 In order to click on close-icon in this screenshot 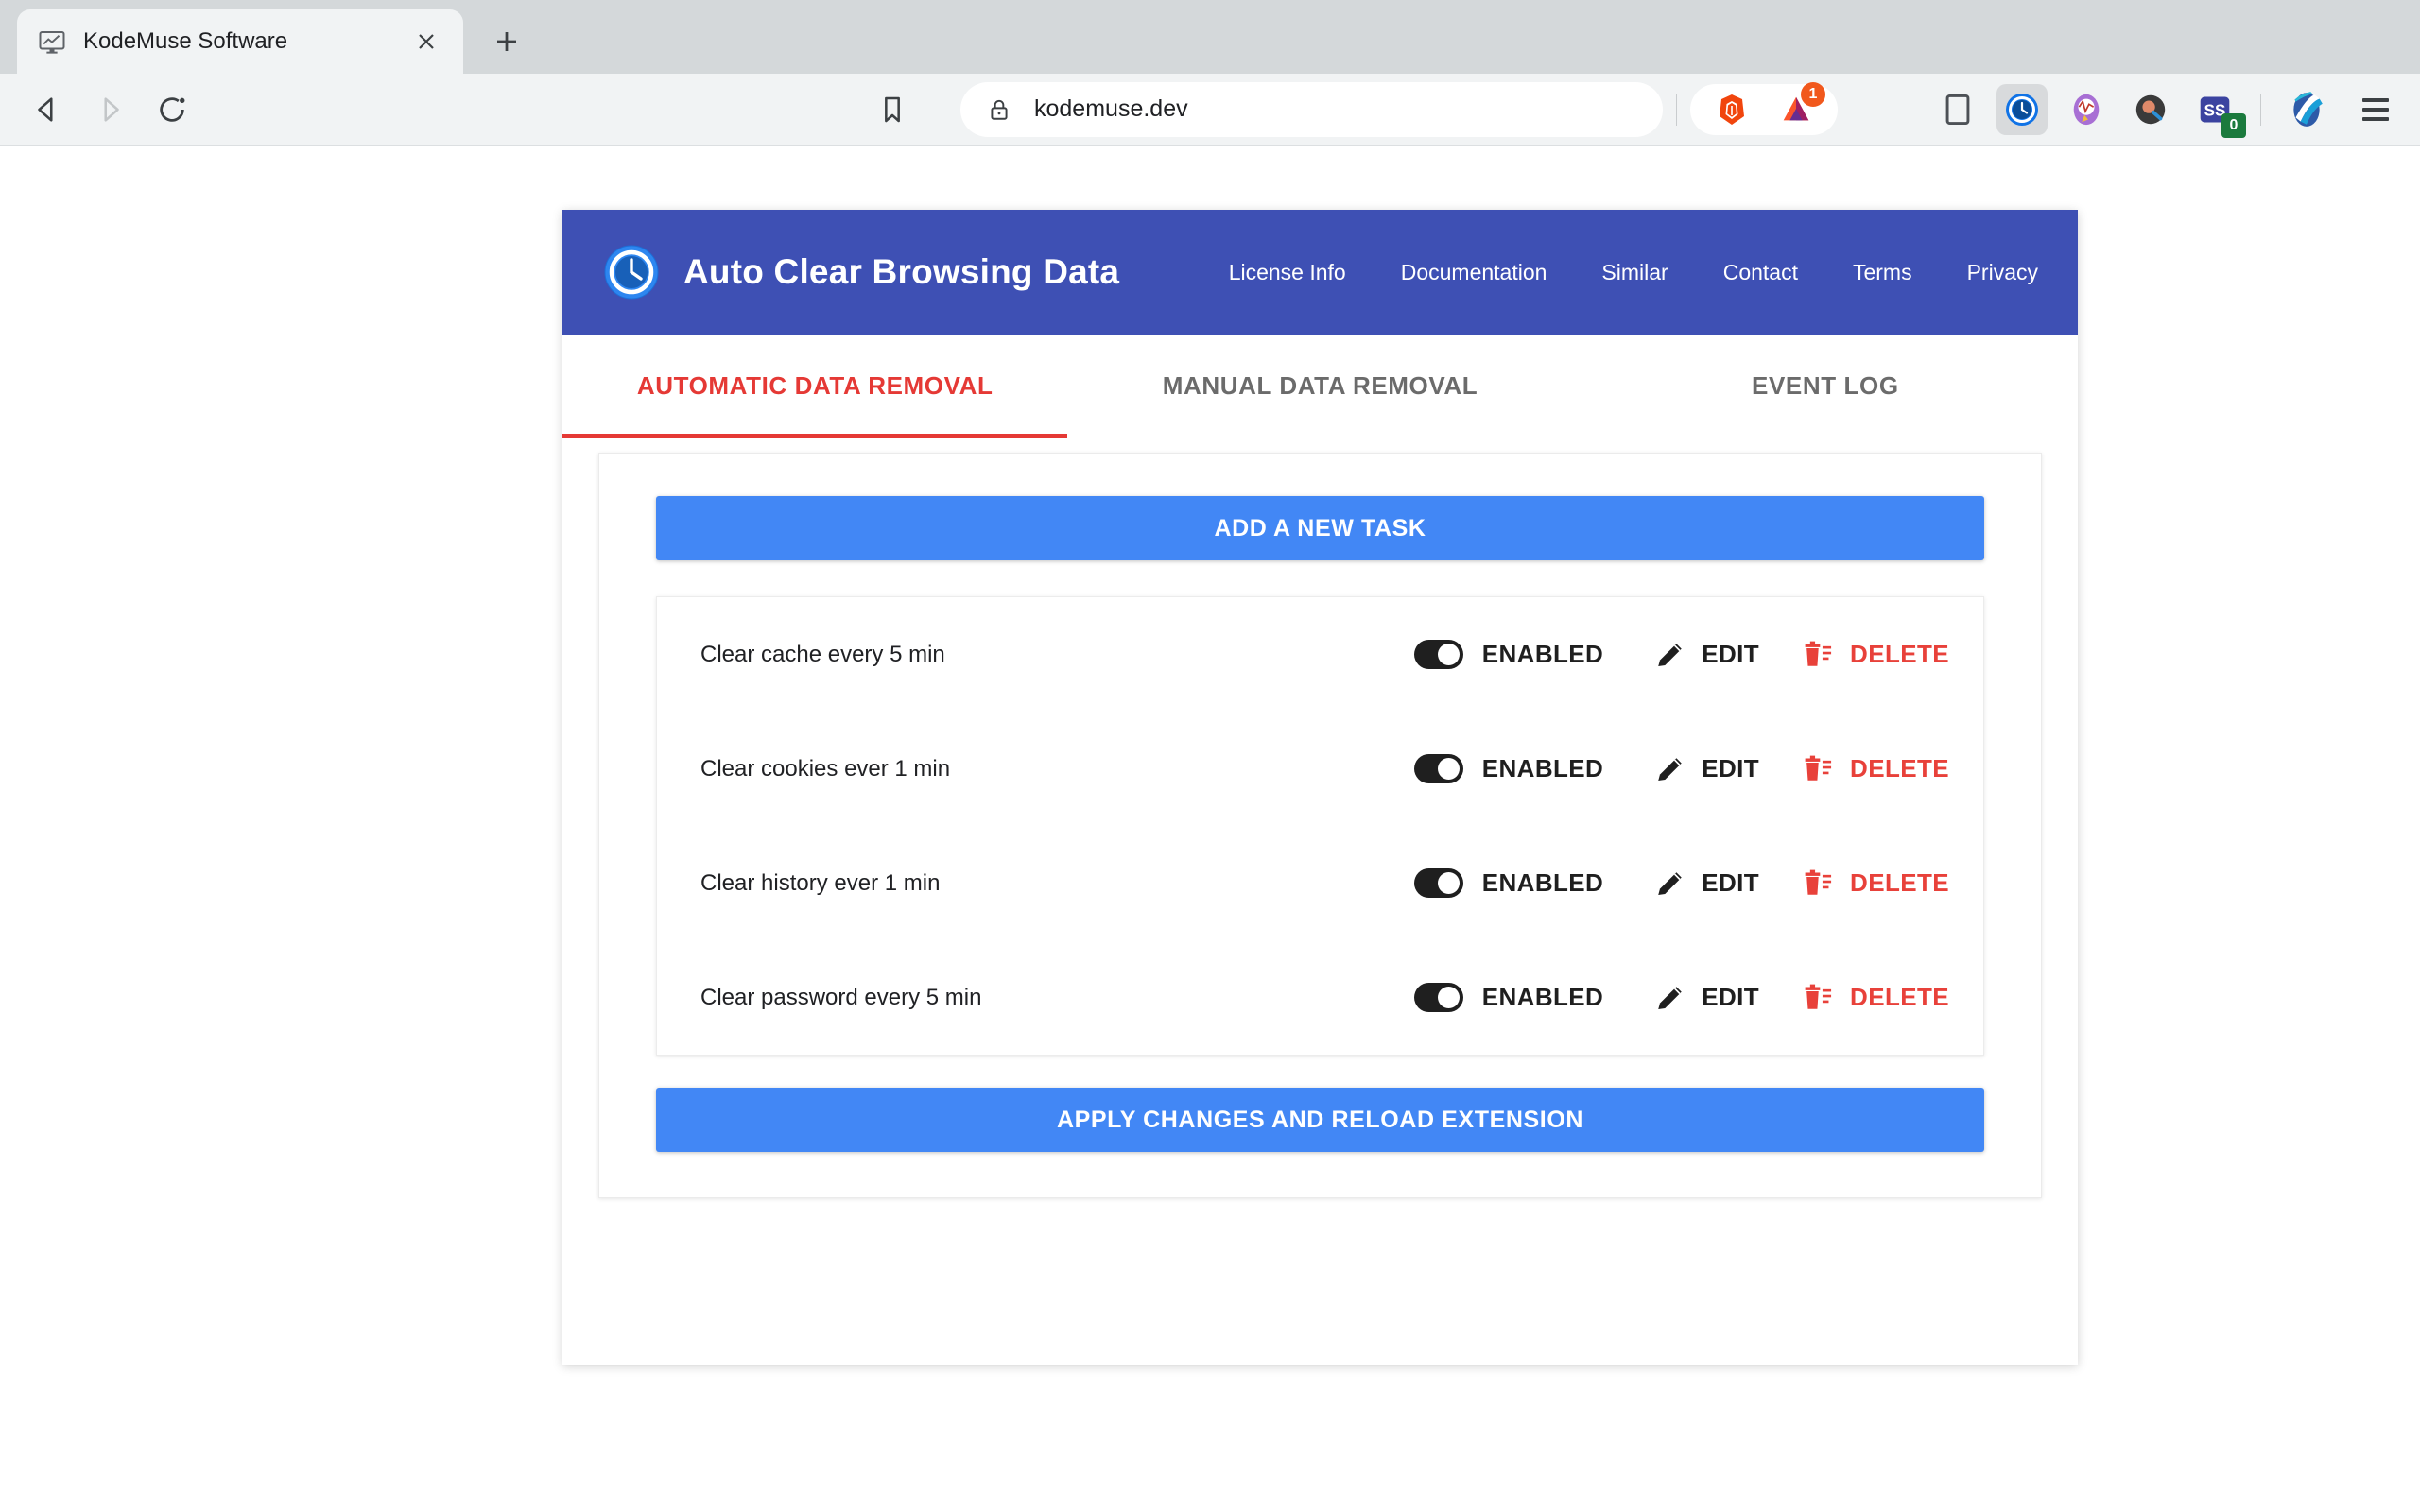, I will do `click(426, 42)`.